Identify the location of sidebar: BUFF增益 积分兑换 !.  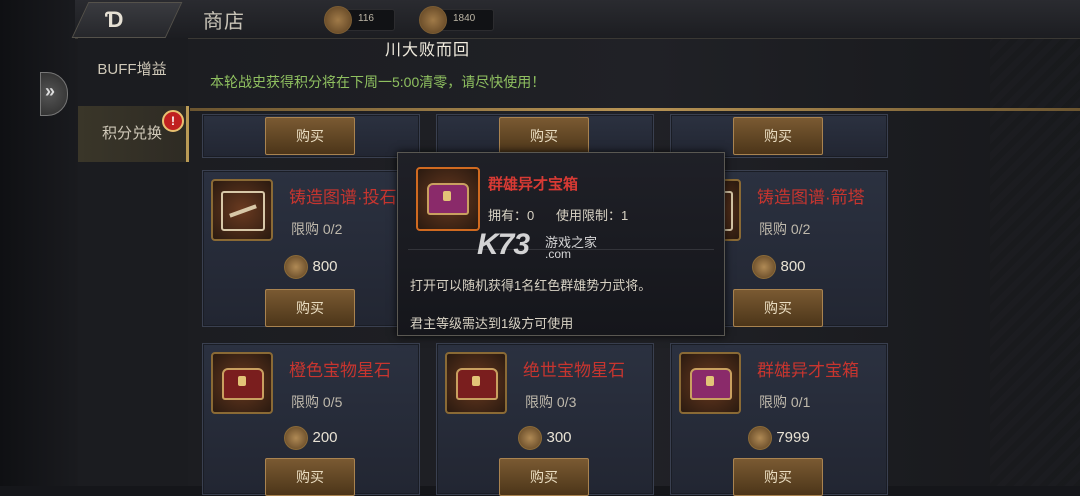
(133, 262).